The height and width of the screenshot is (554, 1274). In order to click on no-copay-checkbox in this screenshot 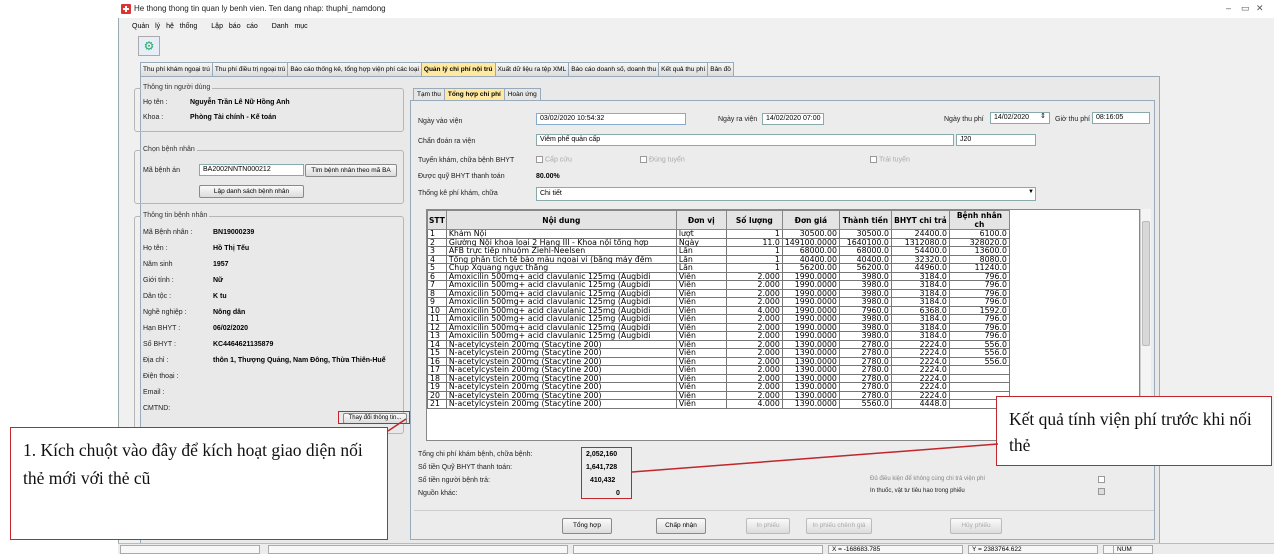, I will do `click(1101, 479)`.